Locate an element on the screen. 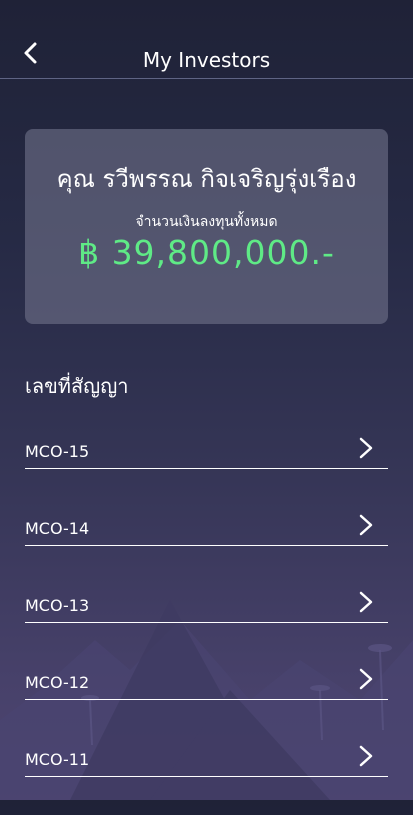 The height and width of the screenshot is (815, 413). contract-label: MCO-15 is located at coordinates (57, 451).